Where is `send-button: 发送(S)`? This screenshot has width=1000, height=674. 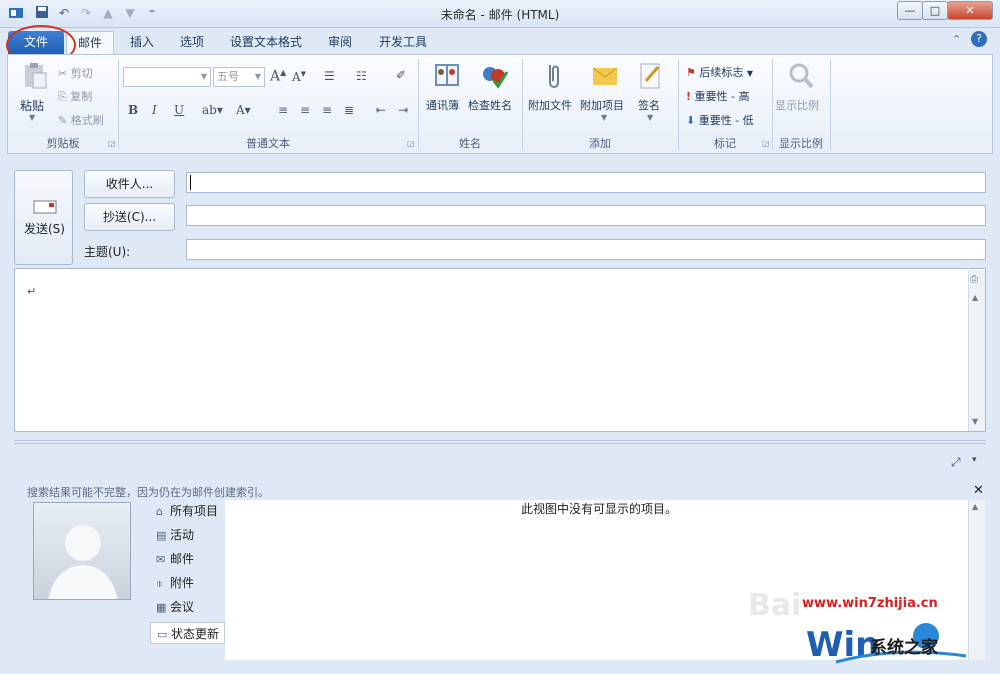
send-button: 发送(S) is located at coordinates (43, 217).